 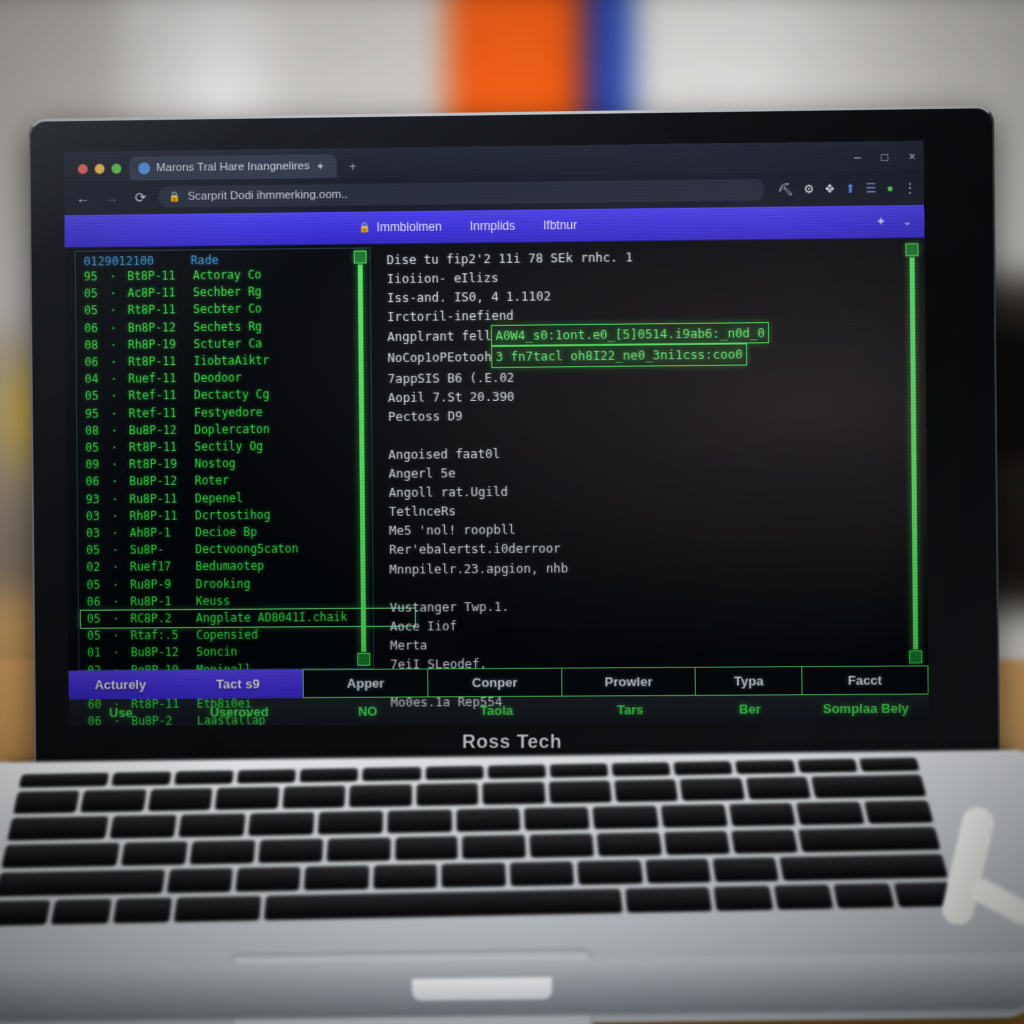 I want to click on table-row: 05 · Rtaf:.5 Copensied, so click(x=227, y=635).